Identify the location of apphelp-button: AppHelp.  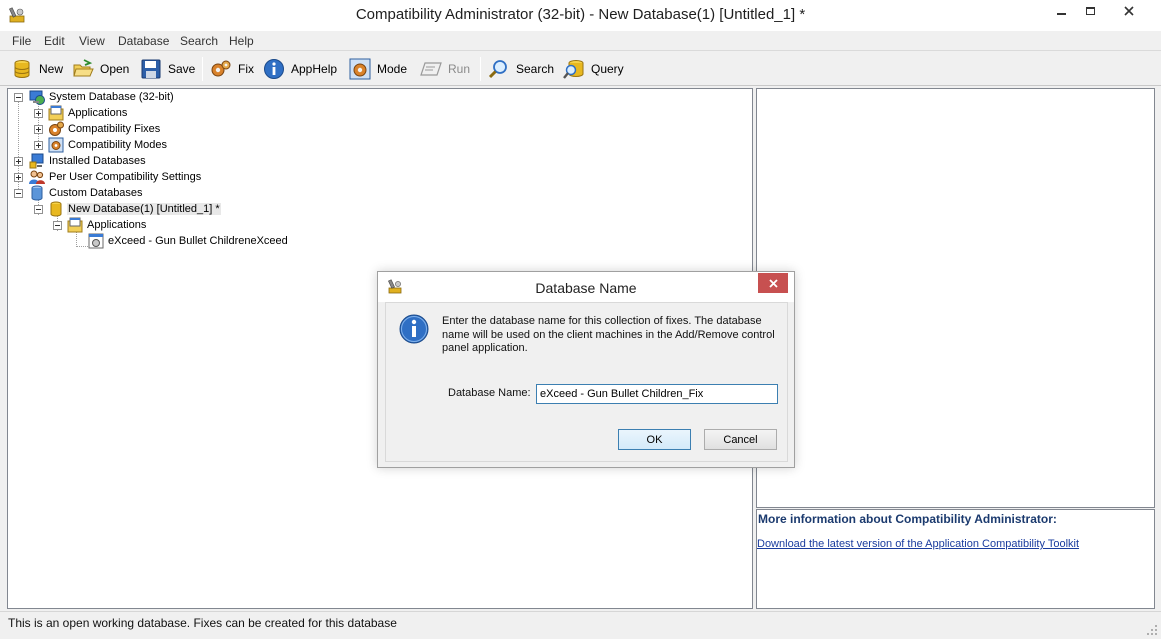
(300, 69).